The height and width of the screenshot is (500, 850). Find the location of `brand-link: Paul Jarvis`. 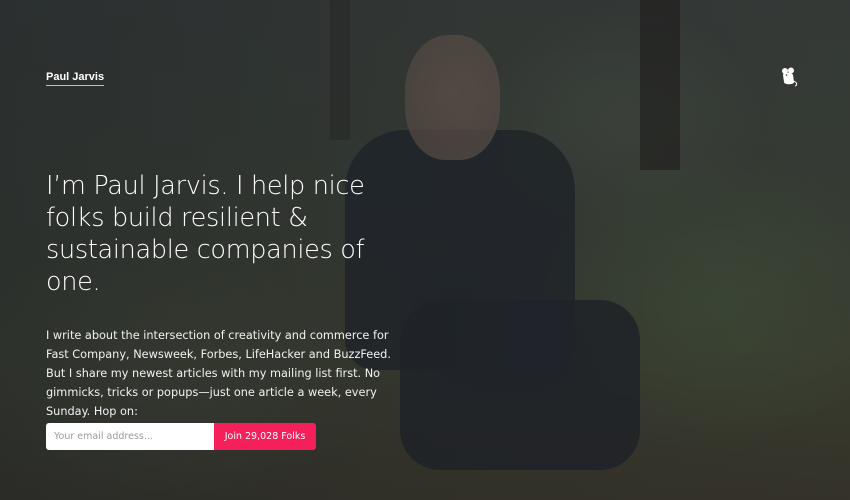

brand-link: Paul Jarvis is located at coordinates (75, 78).